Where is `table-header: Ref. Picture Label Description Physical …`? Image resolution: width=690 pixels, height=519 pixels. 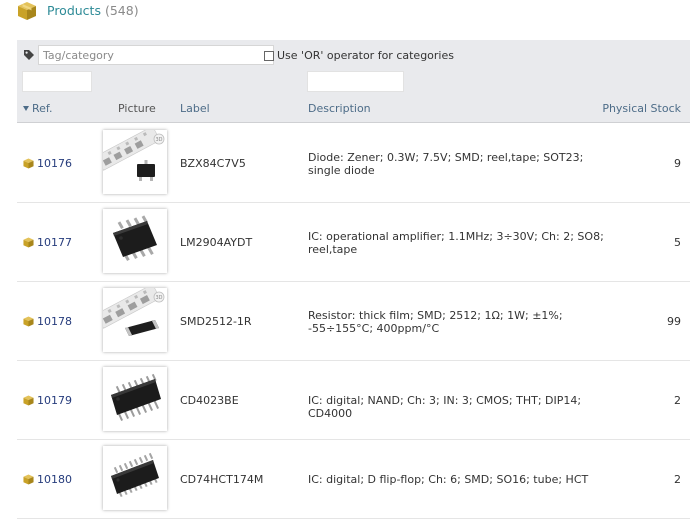
table-header: Ref. Picture Label Description Physical … is located at coordinates (353, 109).